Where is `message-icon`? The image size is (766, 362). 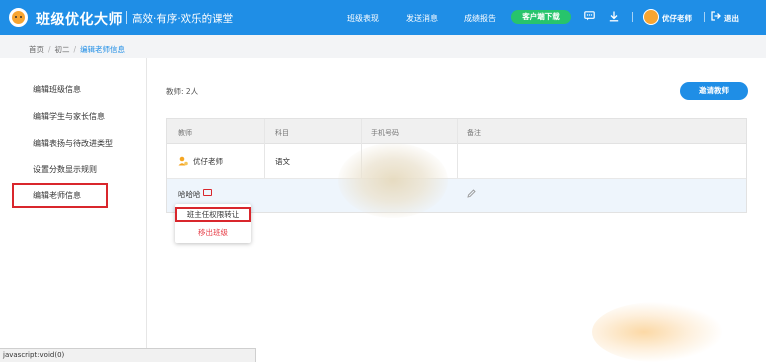 message-icon is located at coordinates (589, 17).